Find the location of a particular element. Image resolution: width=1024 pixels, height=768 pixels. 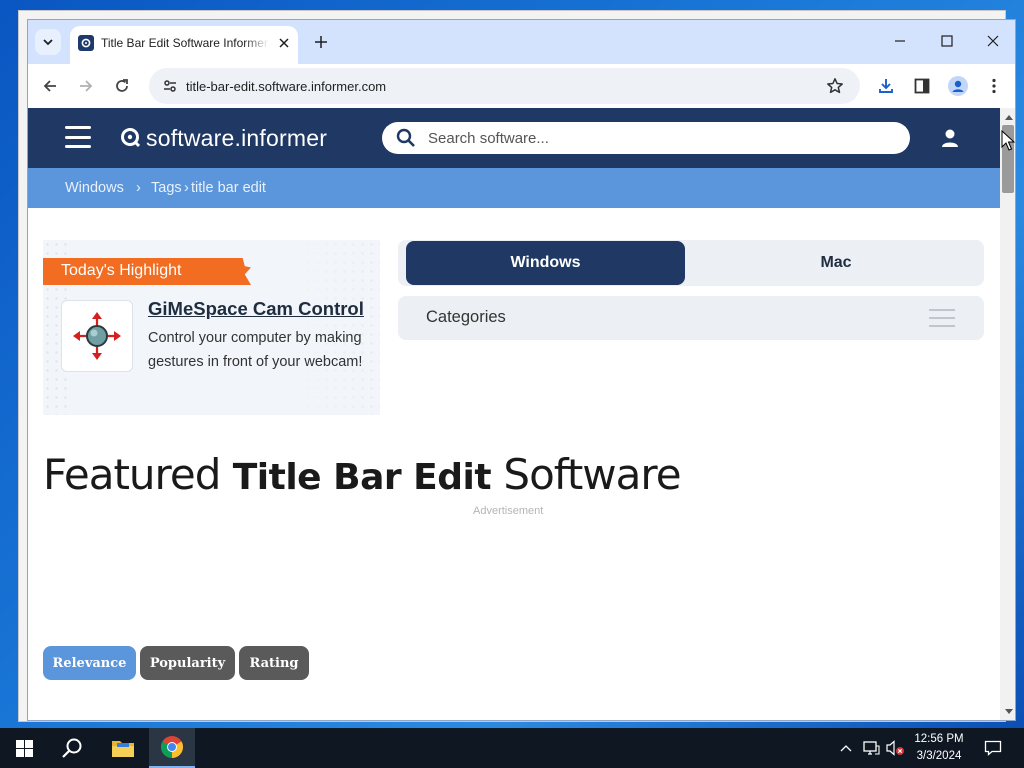

move-arrows-icon is located at coordinates (97, 336).